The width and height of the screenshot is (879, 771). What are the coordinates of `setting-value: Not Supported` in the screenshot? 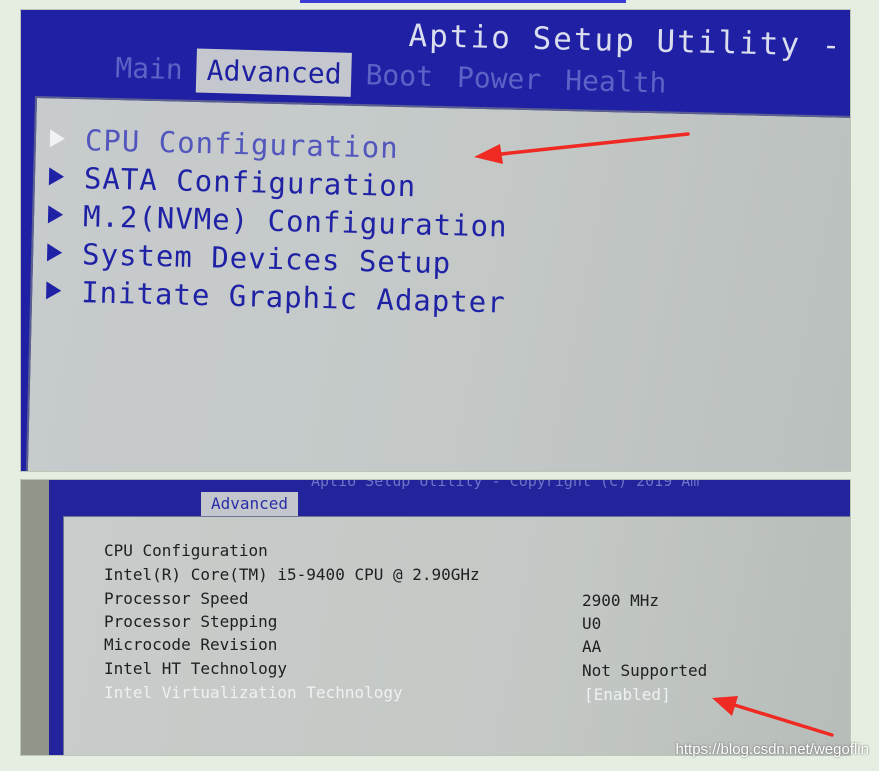 It's located at (645, 670).